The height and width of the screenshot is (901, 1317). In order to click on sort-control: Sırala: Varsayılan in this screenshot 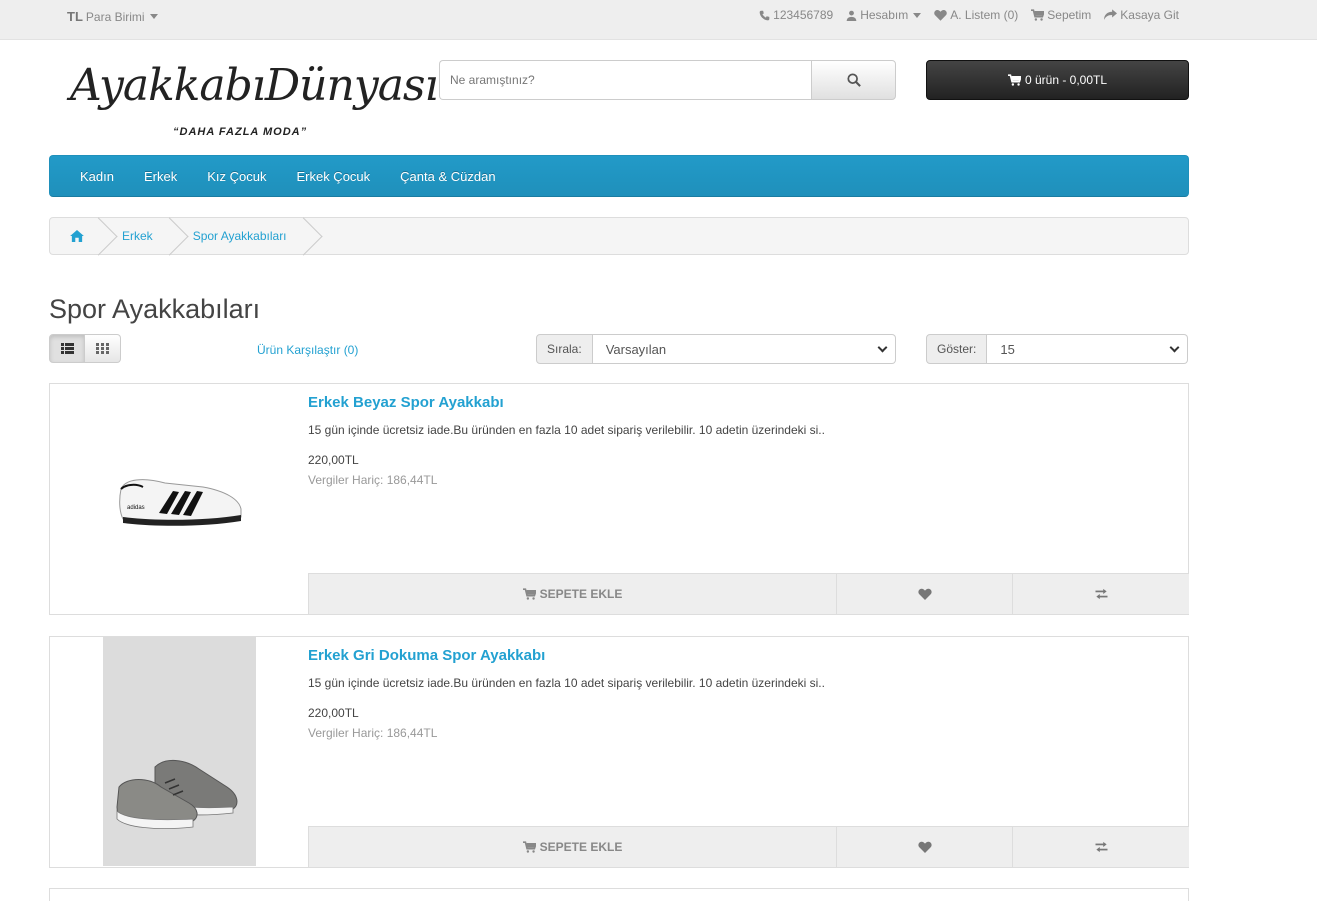, I will do `click(716, 349)`.